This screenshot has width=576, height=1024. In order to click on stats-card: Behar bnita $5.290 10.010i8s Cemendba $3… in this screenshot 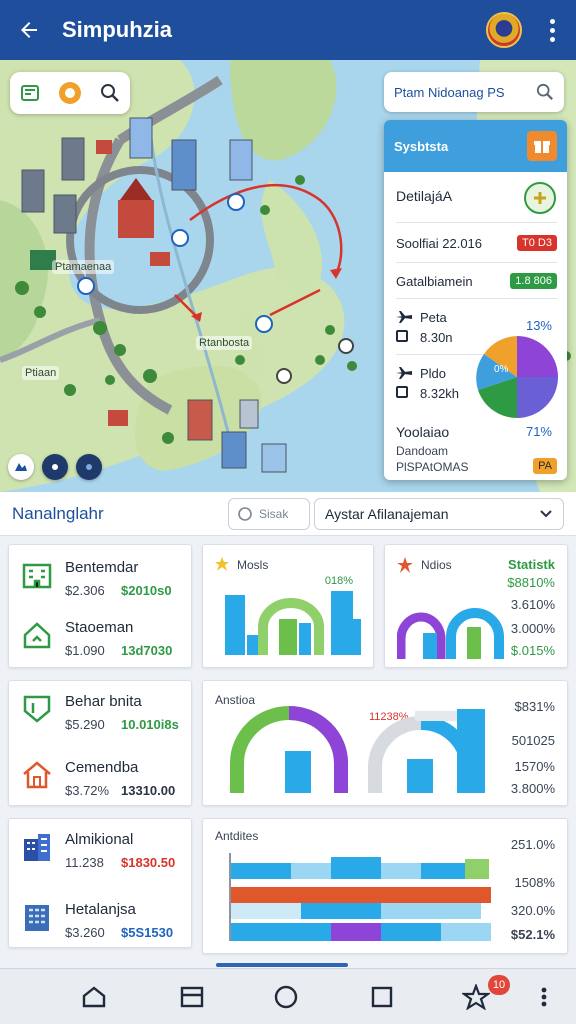, I will do `click(100, 743)`.